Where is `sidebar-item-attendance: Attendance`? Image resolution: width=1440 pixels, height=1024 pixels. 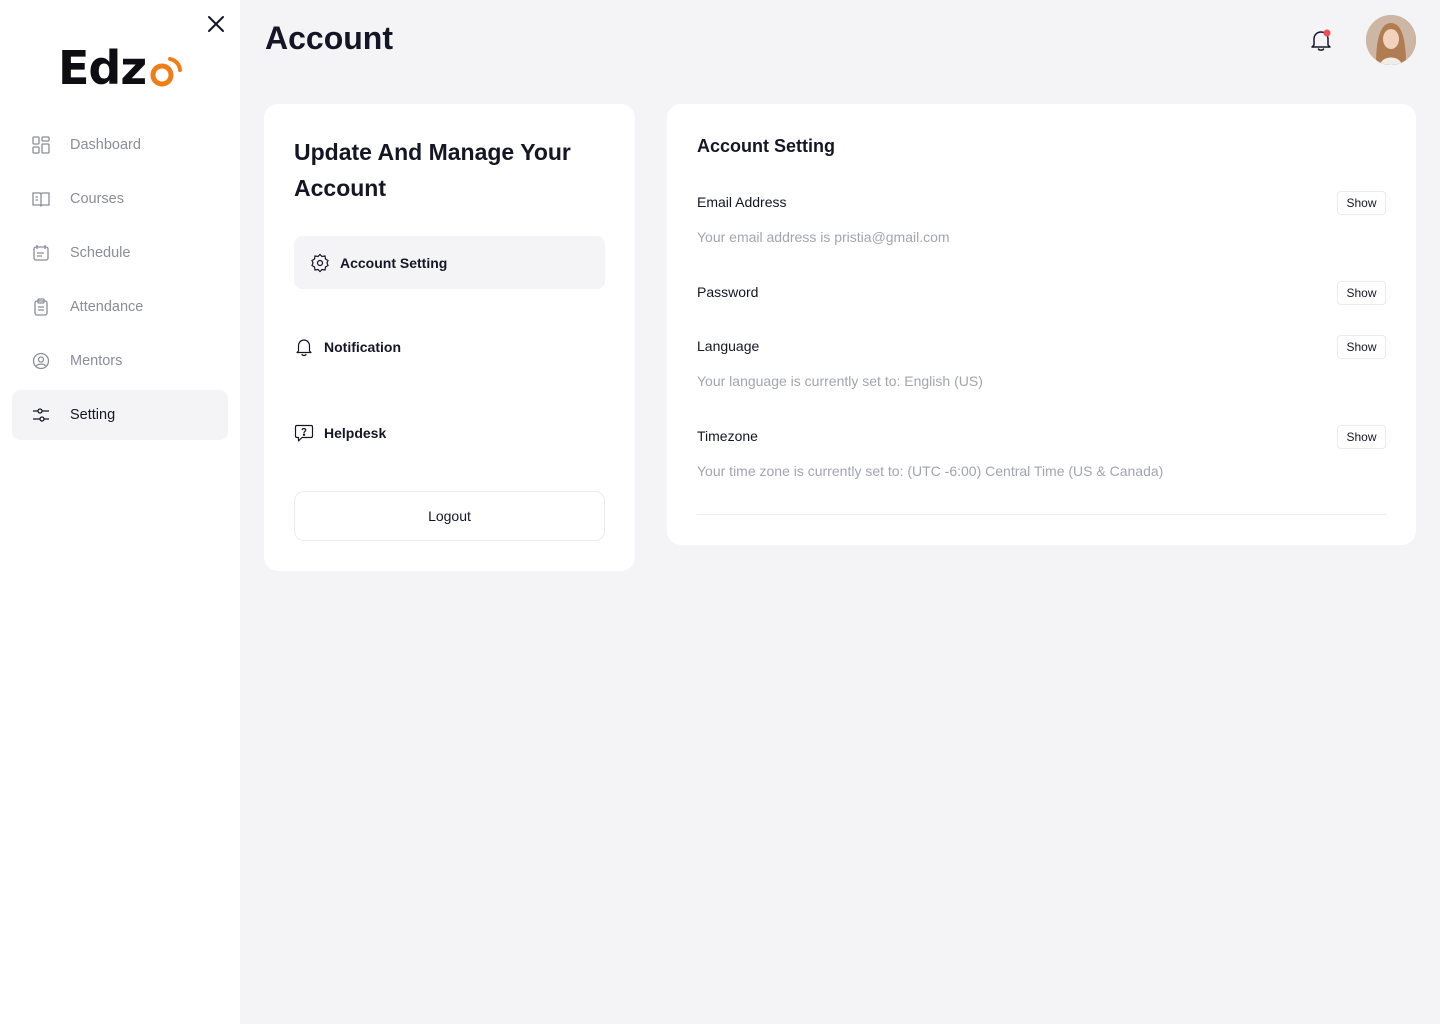 sidebar-item-attendance: Attendance is located at coordinates (120, 307).